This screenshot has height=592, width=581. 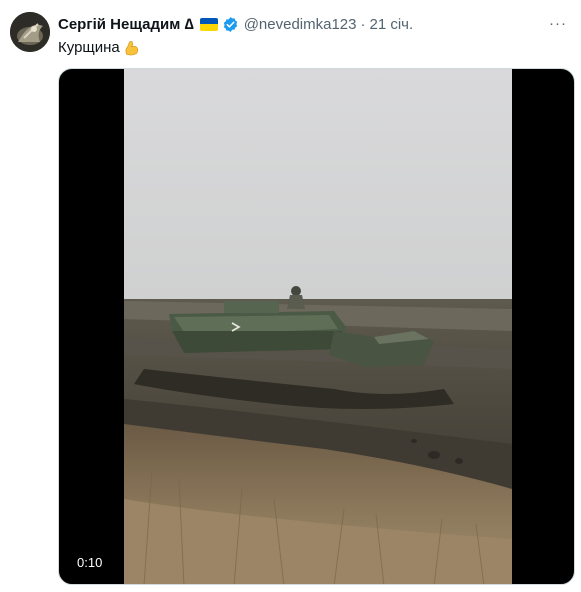 I want to click on user-handle: @nevedimka123, so click(x=300, y=24).